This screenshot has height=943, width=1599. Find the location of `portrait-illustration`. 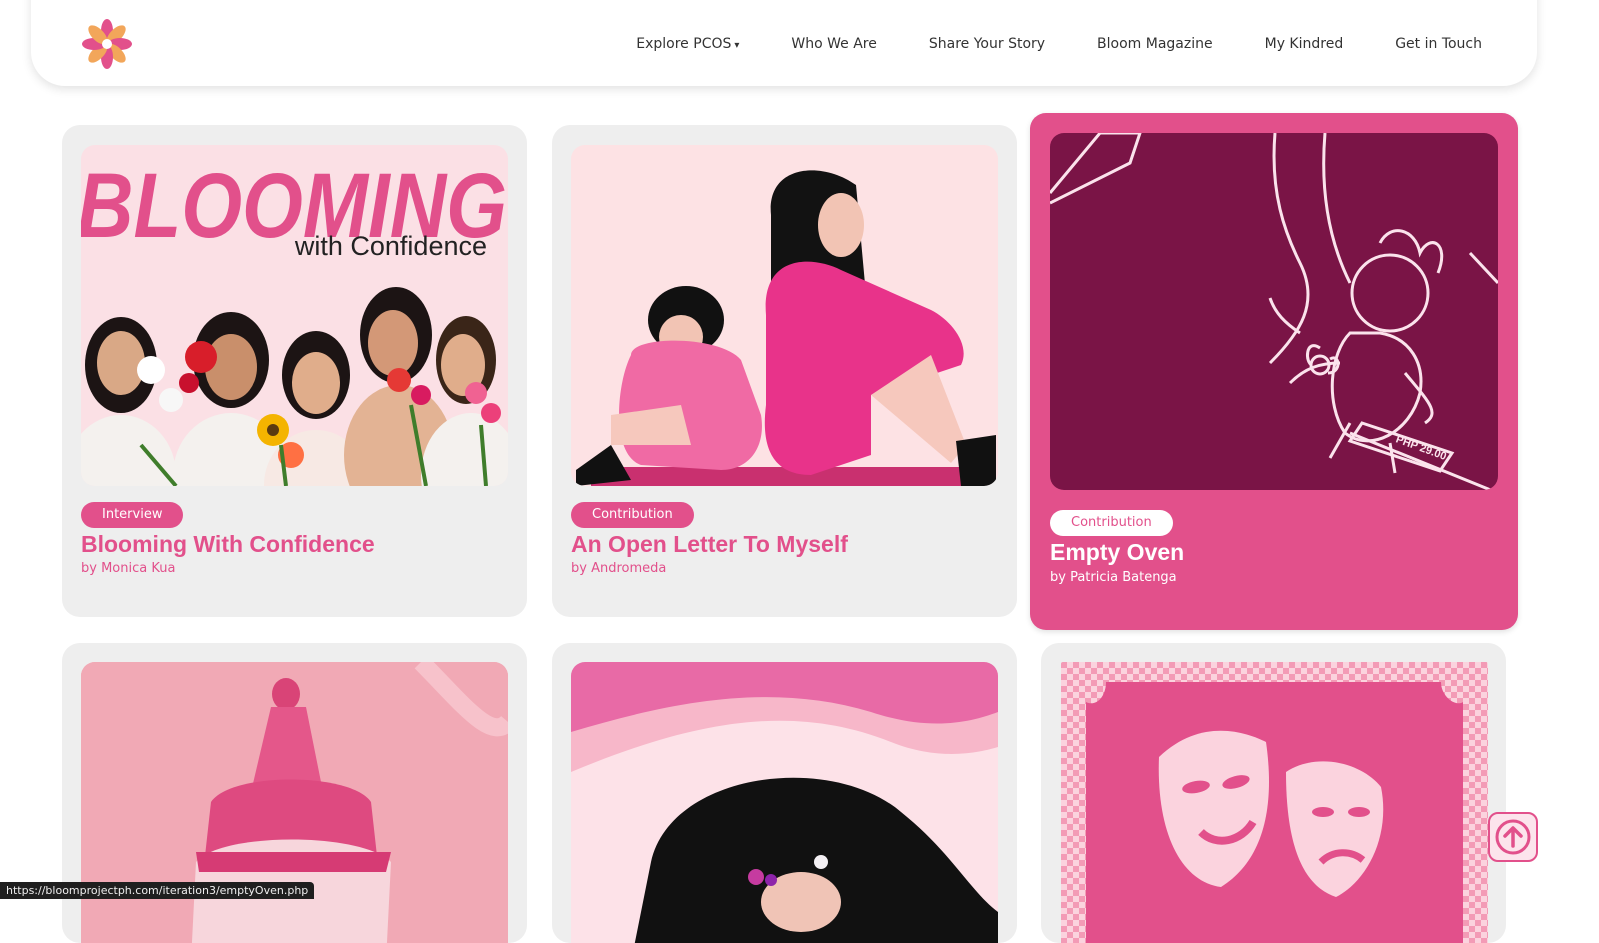

portrait-illustration is located at coordinates (784, 820).